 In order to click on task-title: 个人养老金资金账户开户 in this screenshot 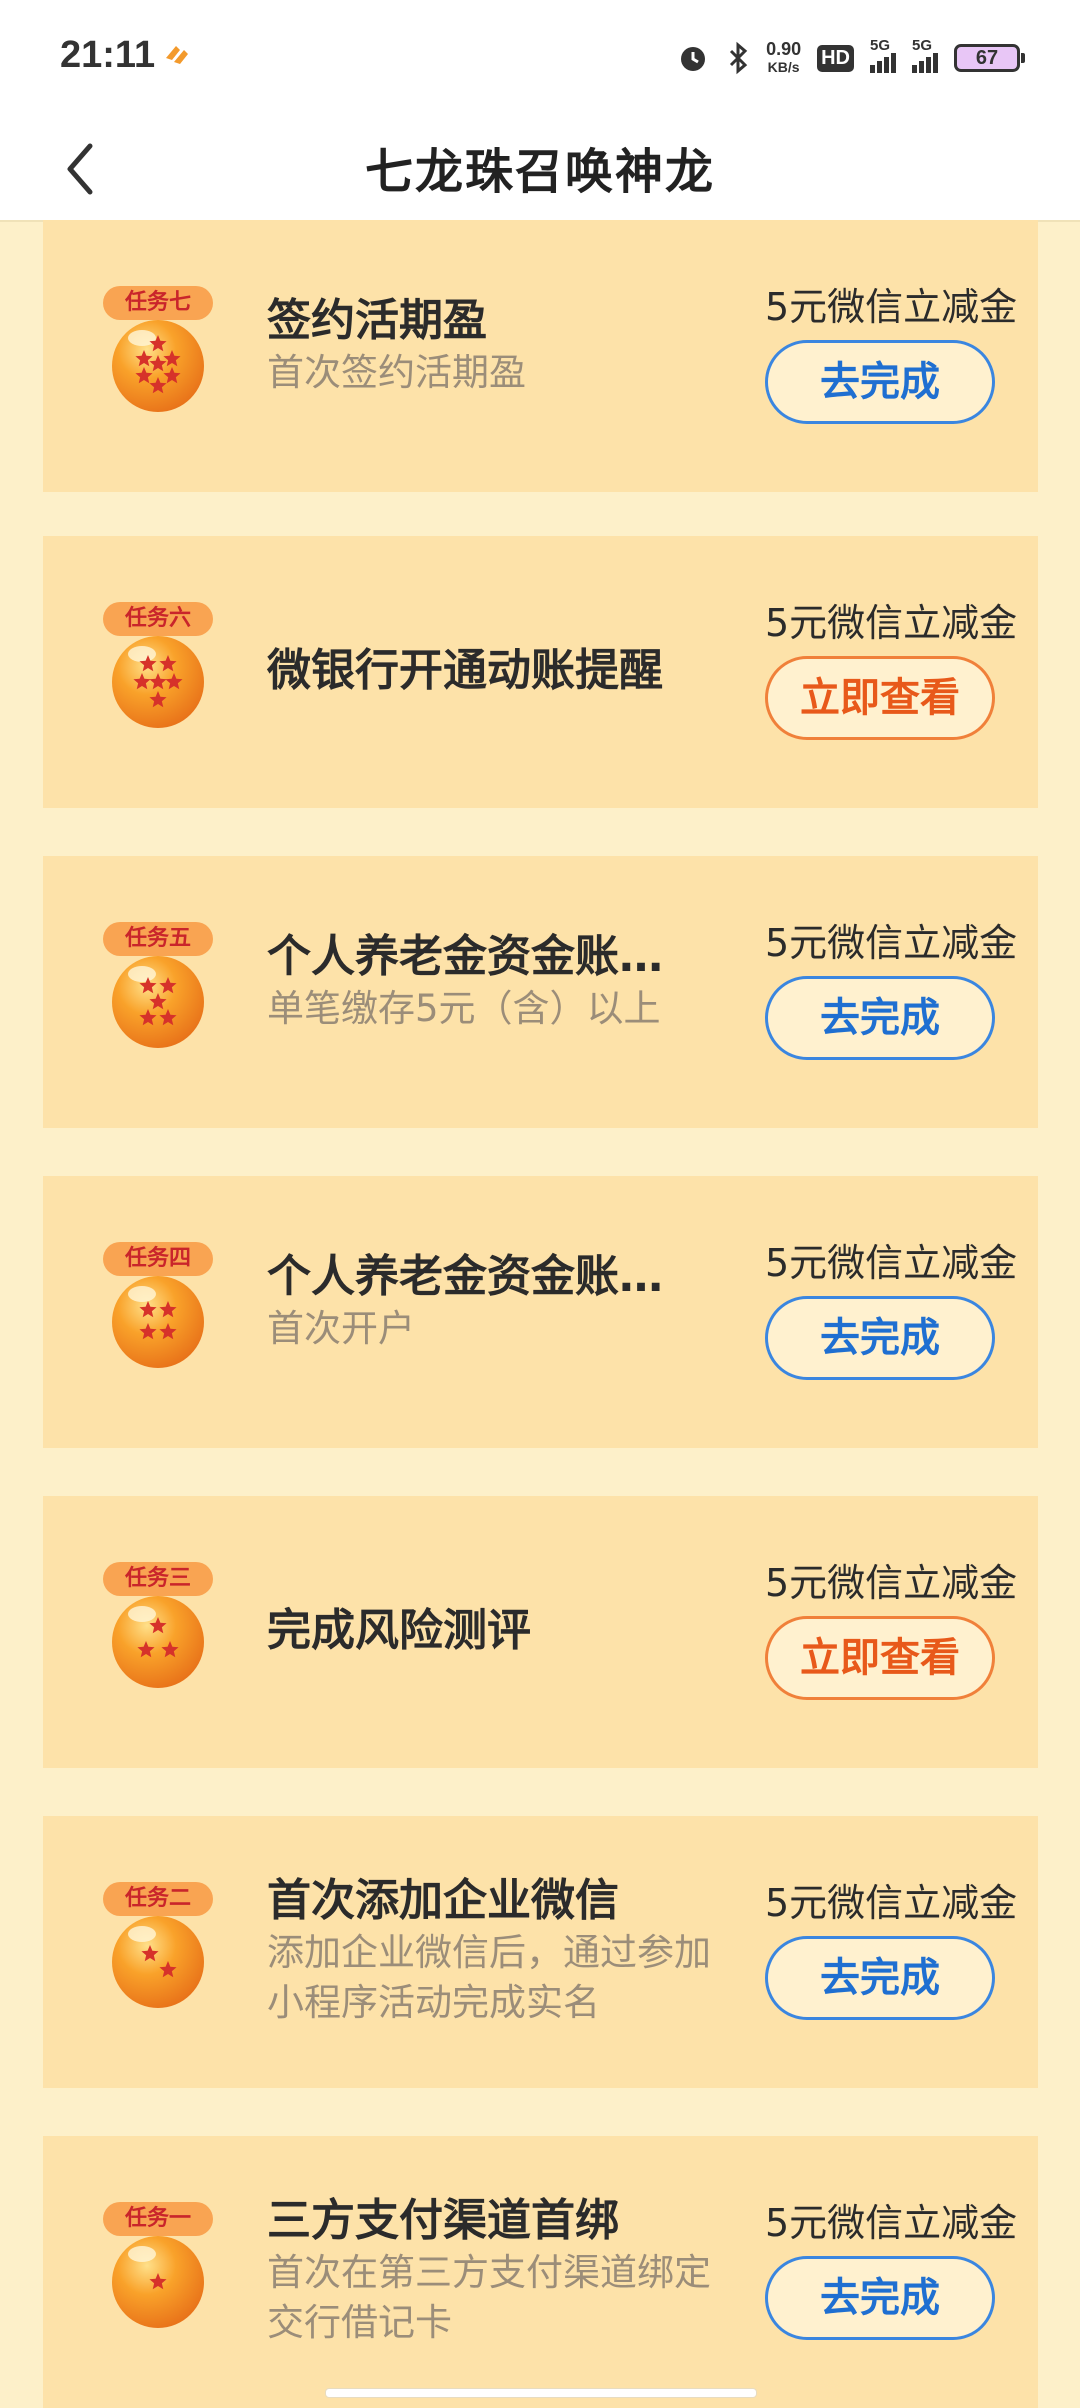, I will do `click(482, 1276)`.